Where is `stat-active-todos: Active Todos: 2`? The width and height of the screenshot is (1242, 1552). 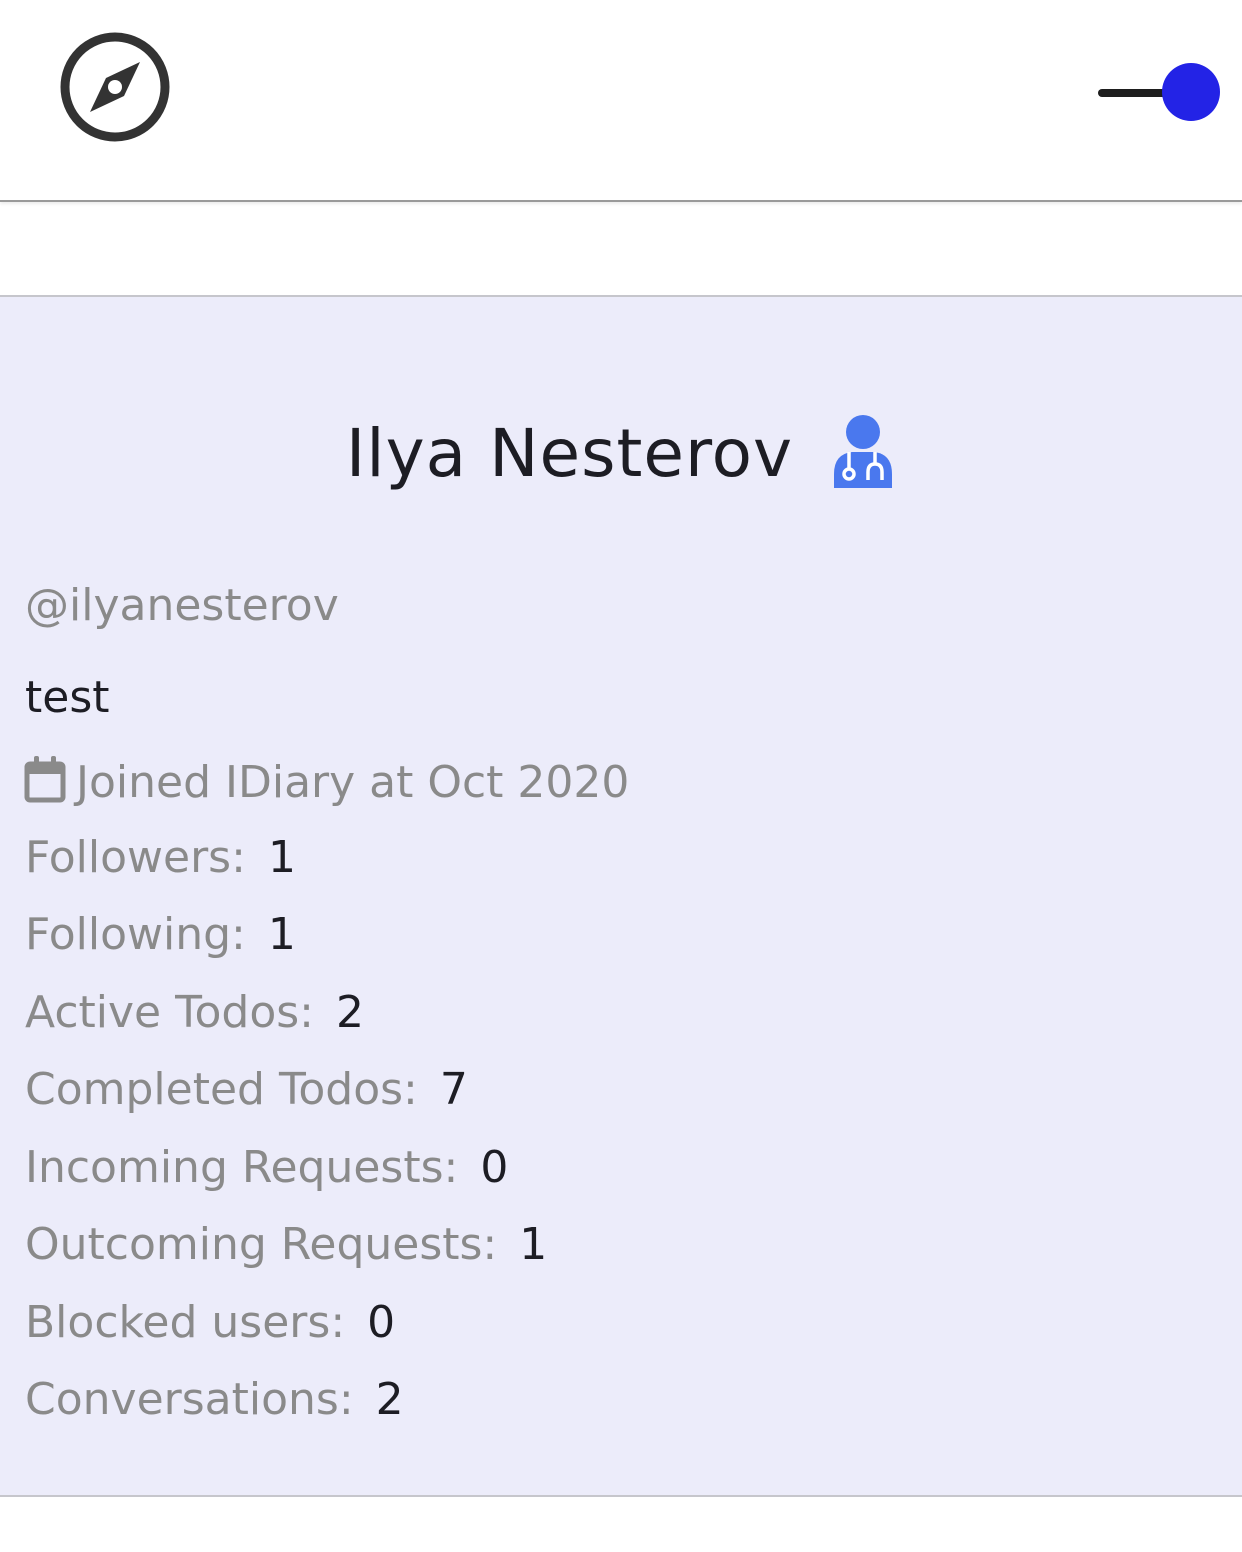 stat-active-todos: Active Todos: 2 is located at coordinates (194, 1012).